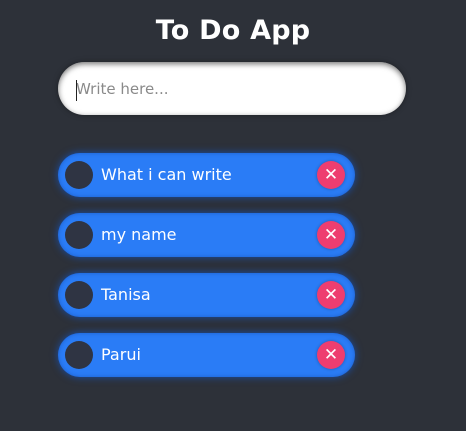 The image size is (466, 431). I want to click on todo-input, so click(231, 88).